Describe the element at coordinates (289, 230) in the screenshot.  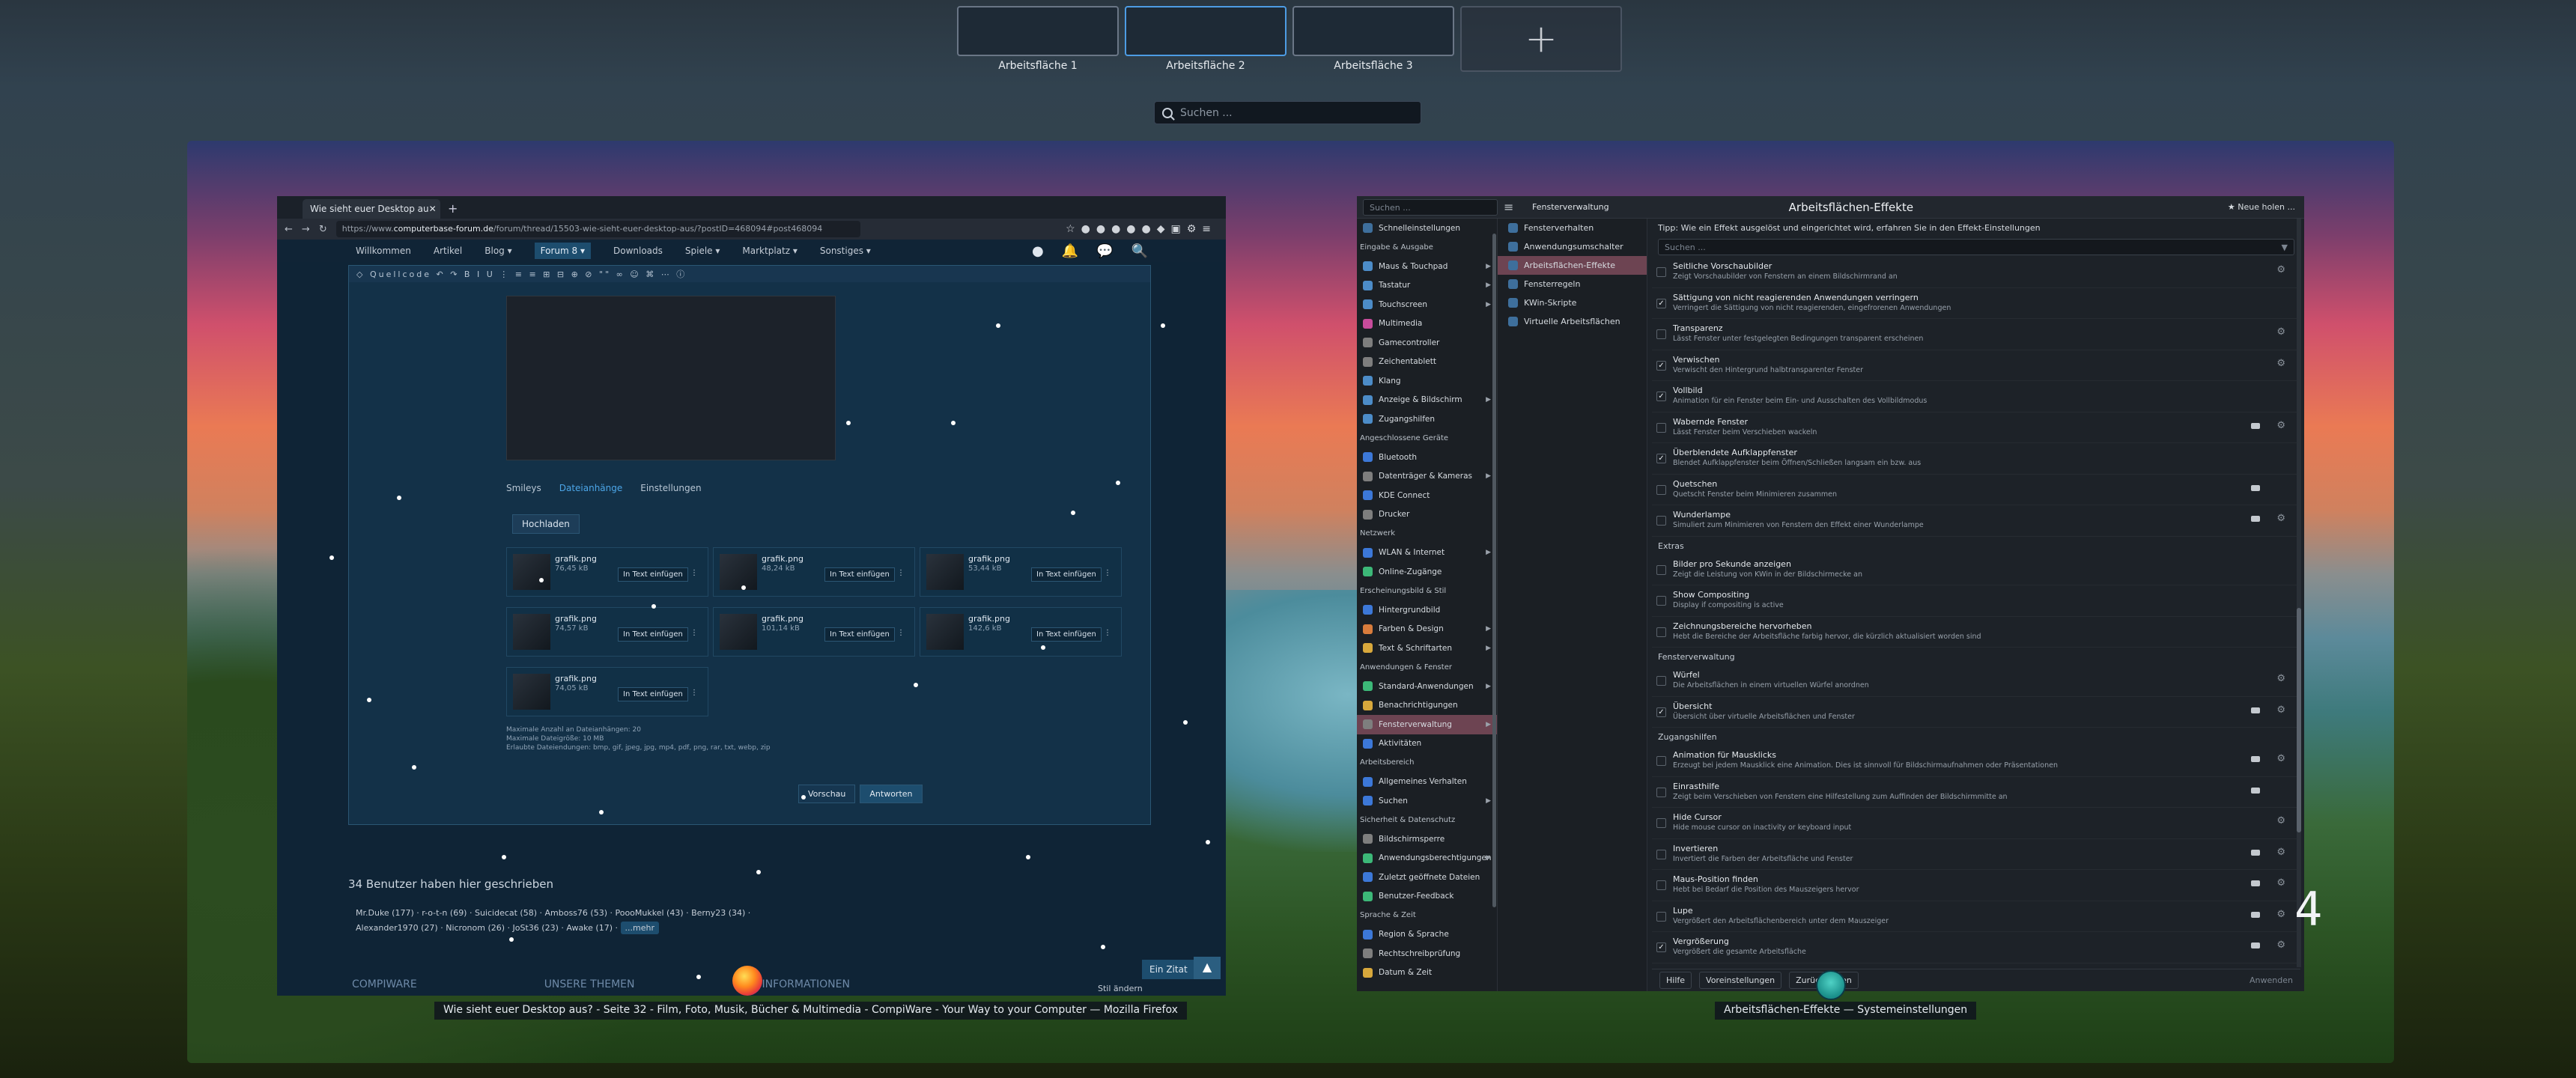
I see `back-icon: ←` at that location.